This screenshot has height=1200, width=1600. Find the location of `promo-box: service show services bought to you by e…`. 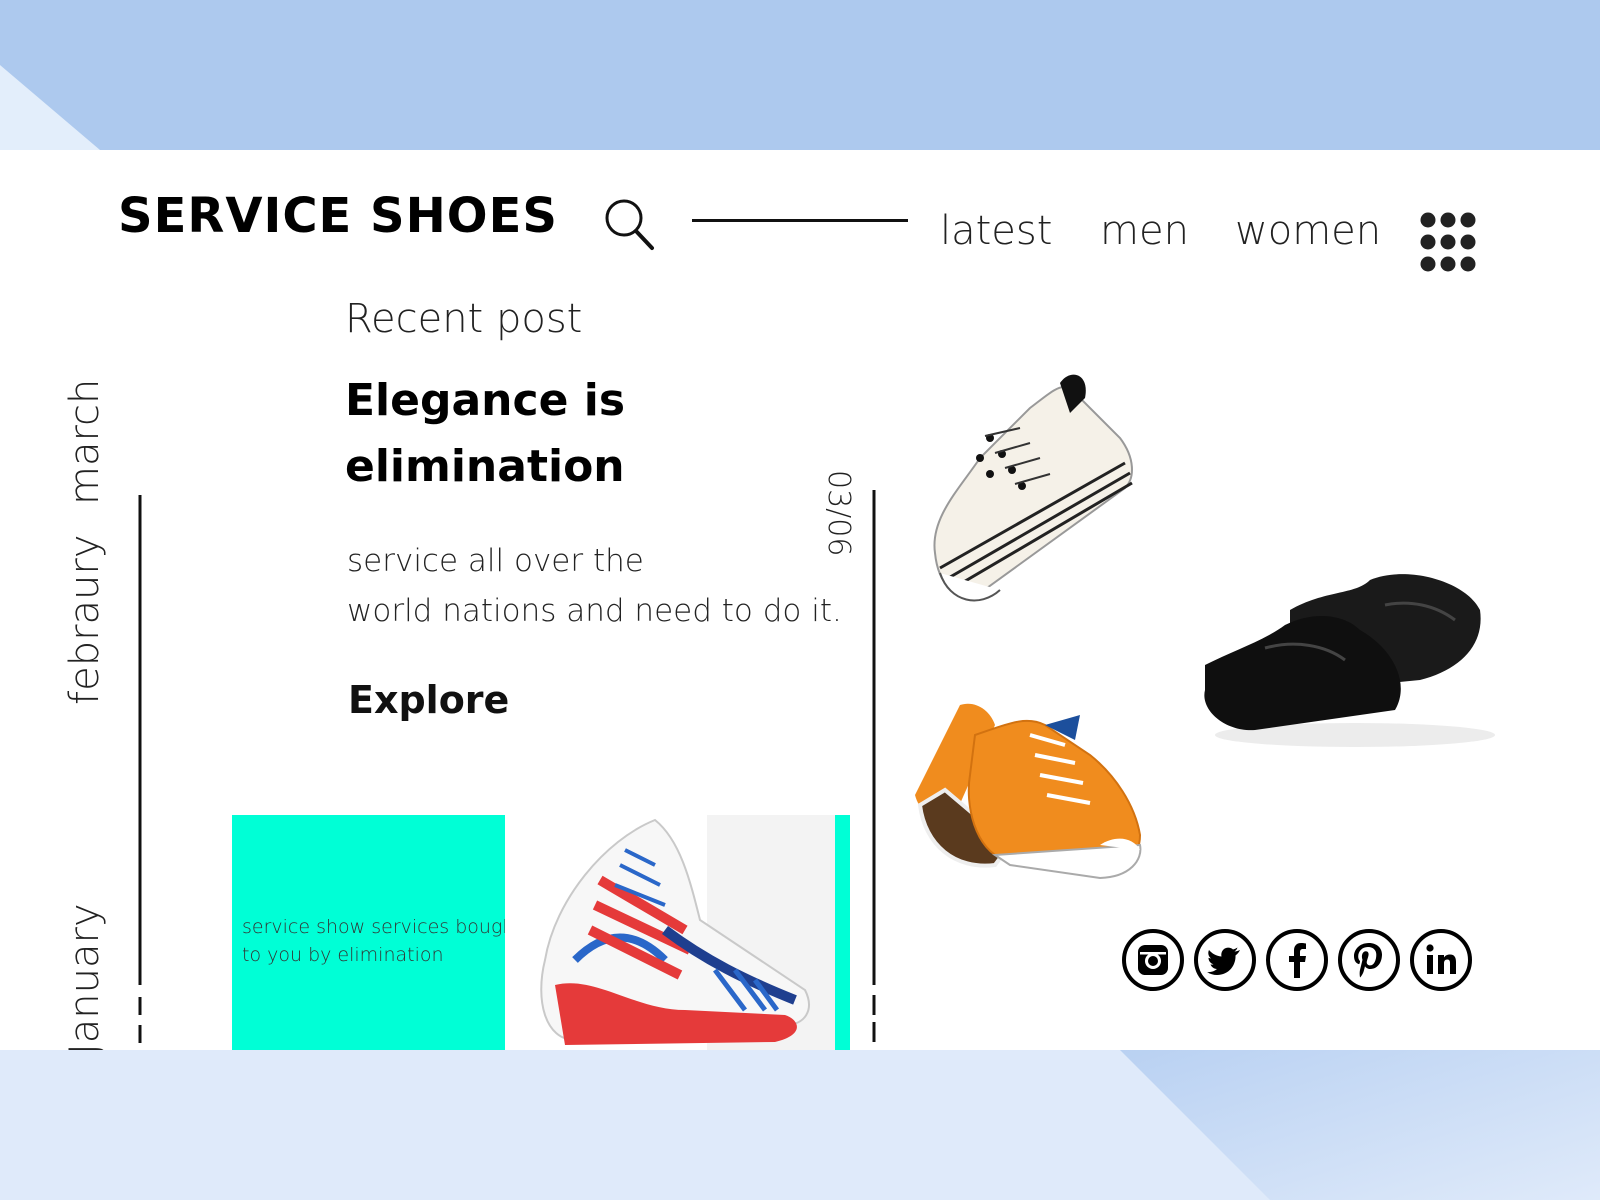

promo-box: service show services bought to you by e… is located at coordinates (377, 932).